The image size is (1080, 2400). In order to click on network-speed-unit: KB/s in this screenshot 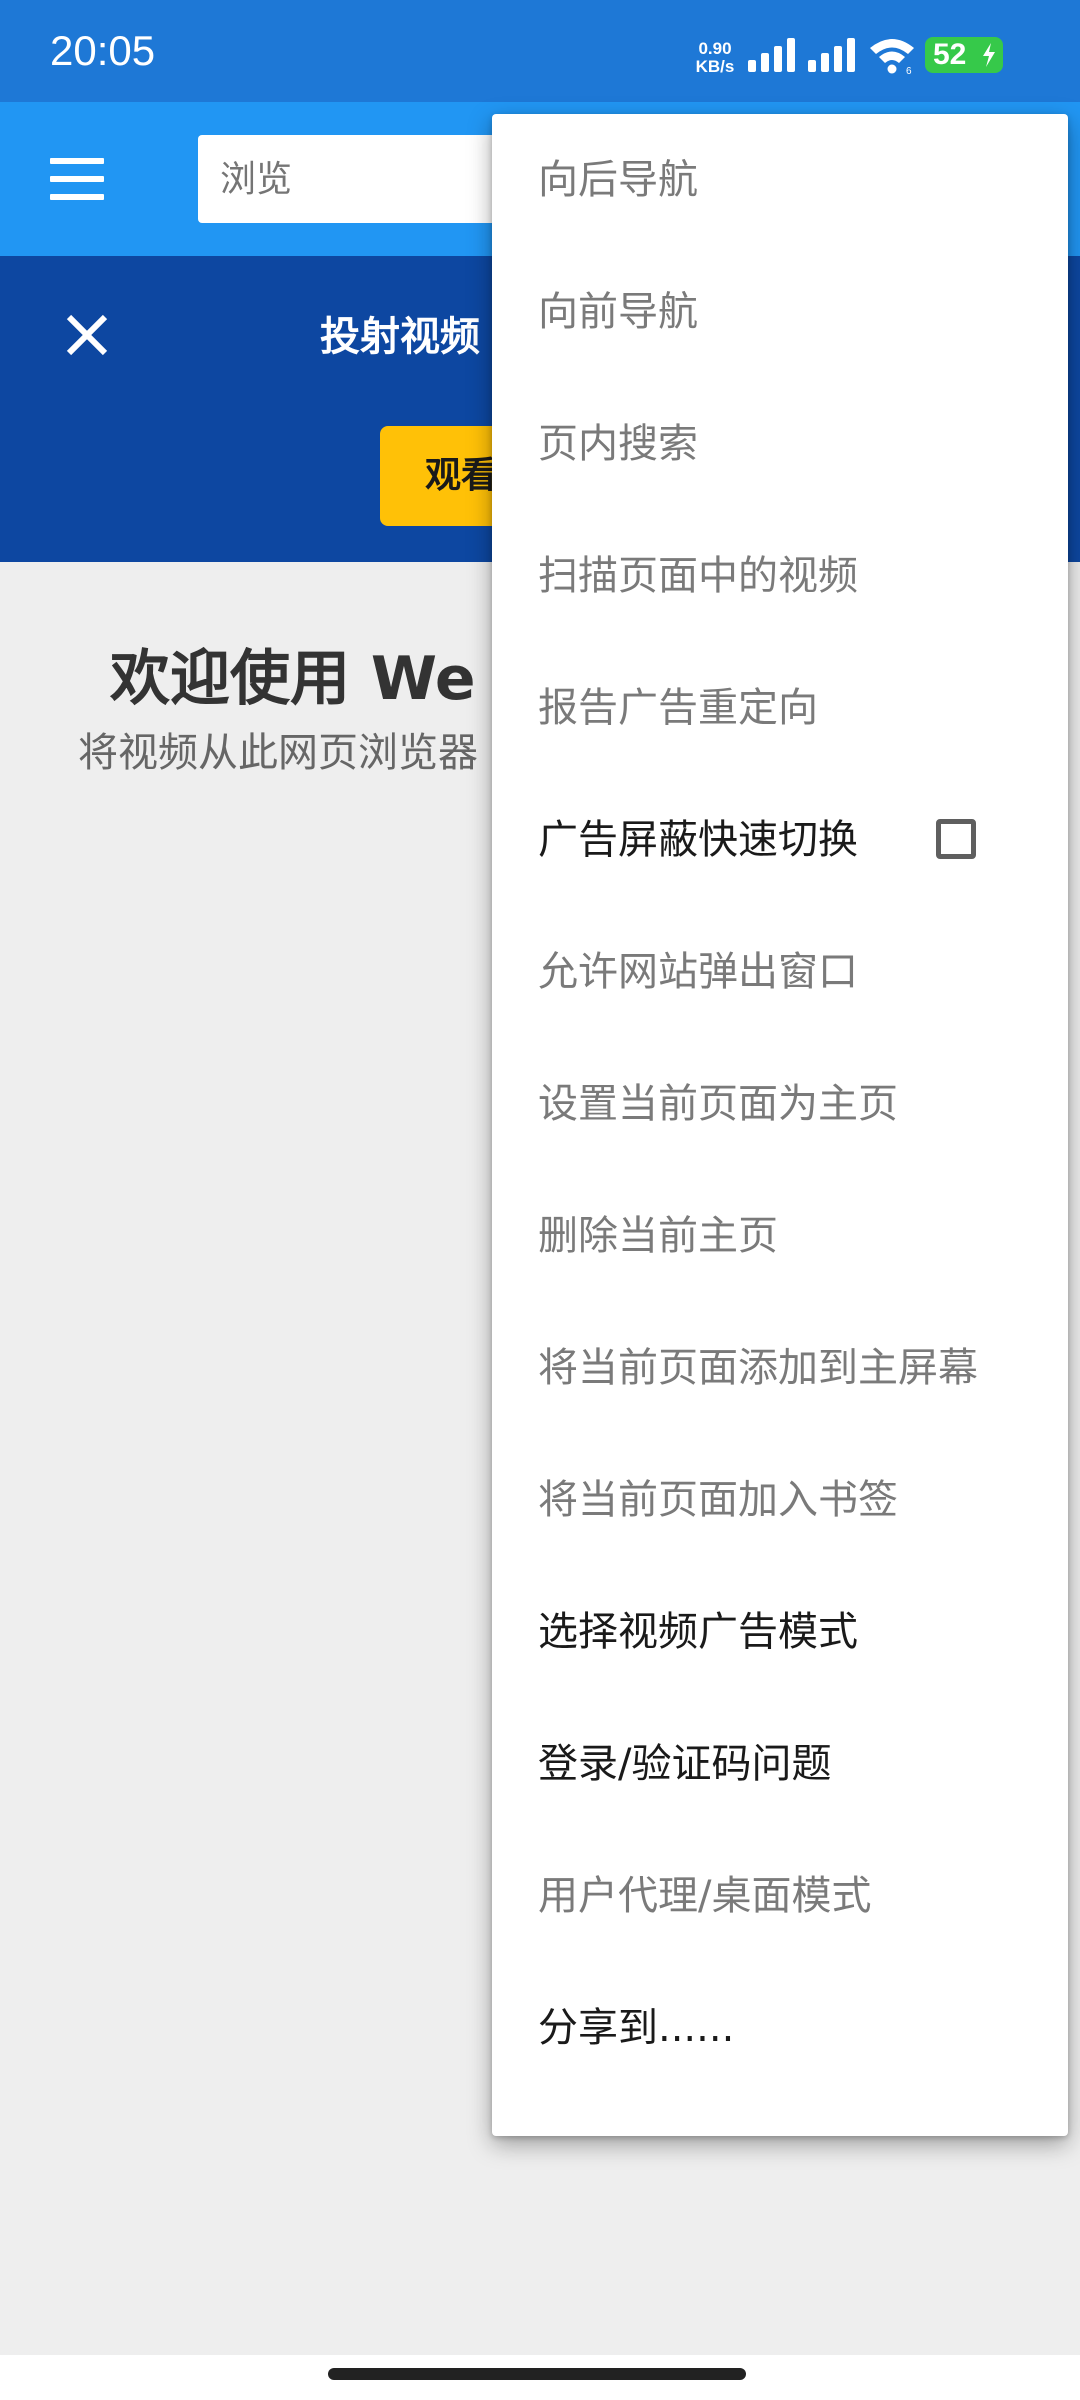, I will do `click(715, 66)`.